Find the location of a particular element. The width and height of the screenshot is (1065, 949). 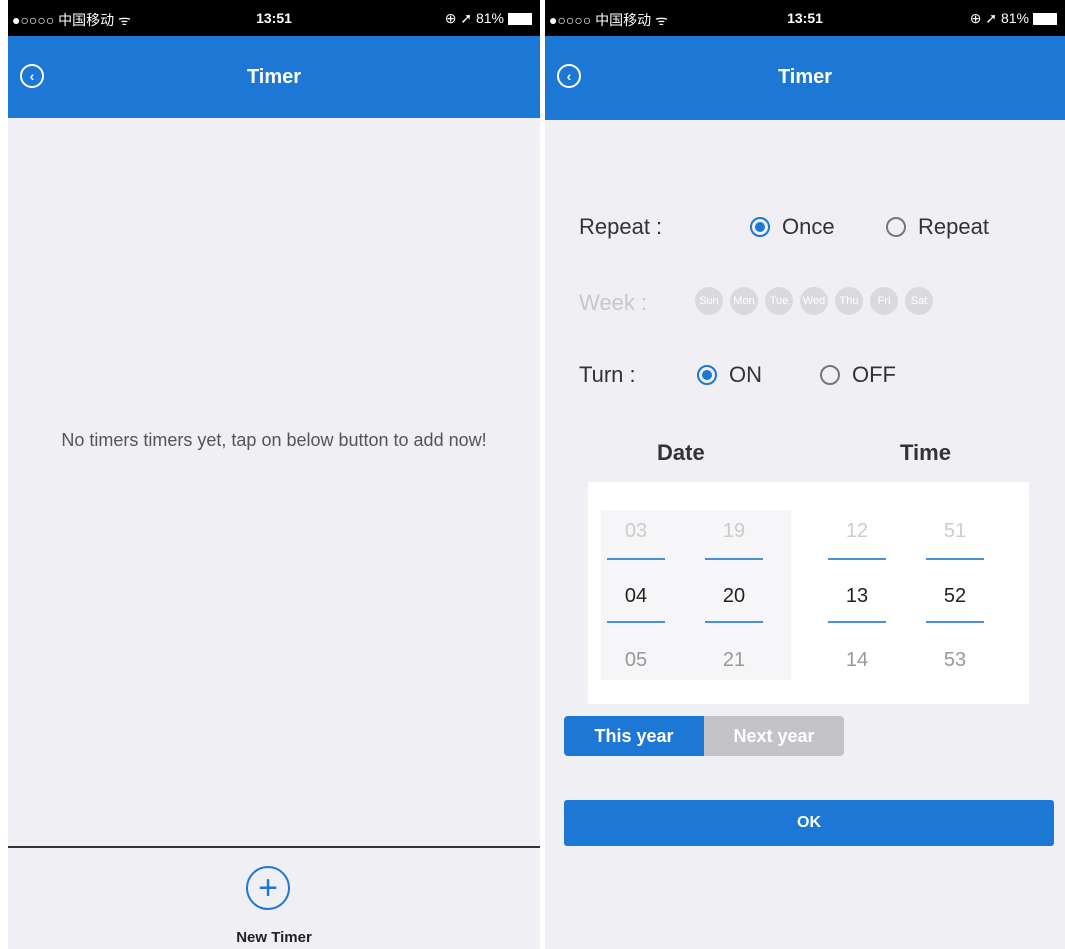

repeat-option-repeat: Repeat is located at coordinates (937, 227).